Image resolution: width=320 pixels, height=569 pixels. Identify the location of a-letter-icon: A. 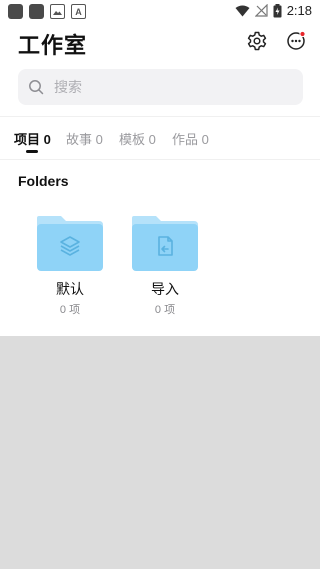
(78, 11).